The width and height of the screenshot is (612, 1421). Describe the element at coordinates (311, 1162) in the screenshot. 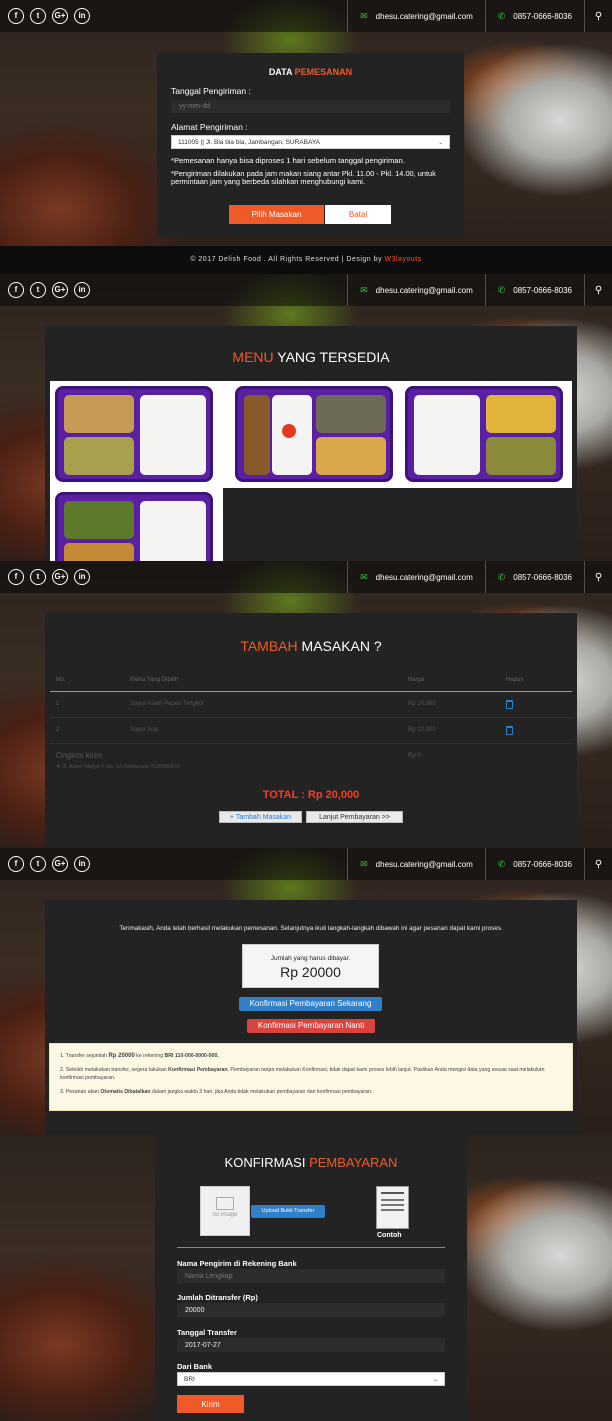

I see `payment-title: KONFIRMASI PEMBAYARAN` at that location.